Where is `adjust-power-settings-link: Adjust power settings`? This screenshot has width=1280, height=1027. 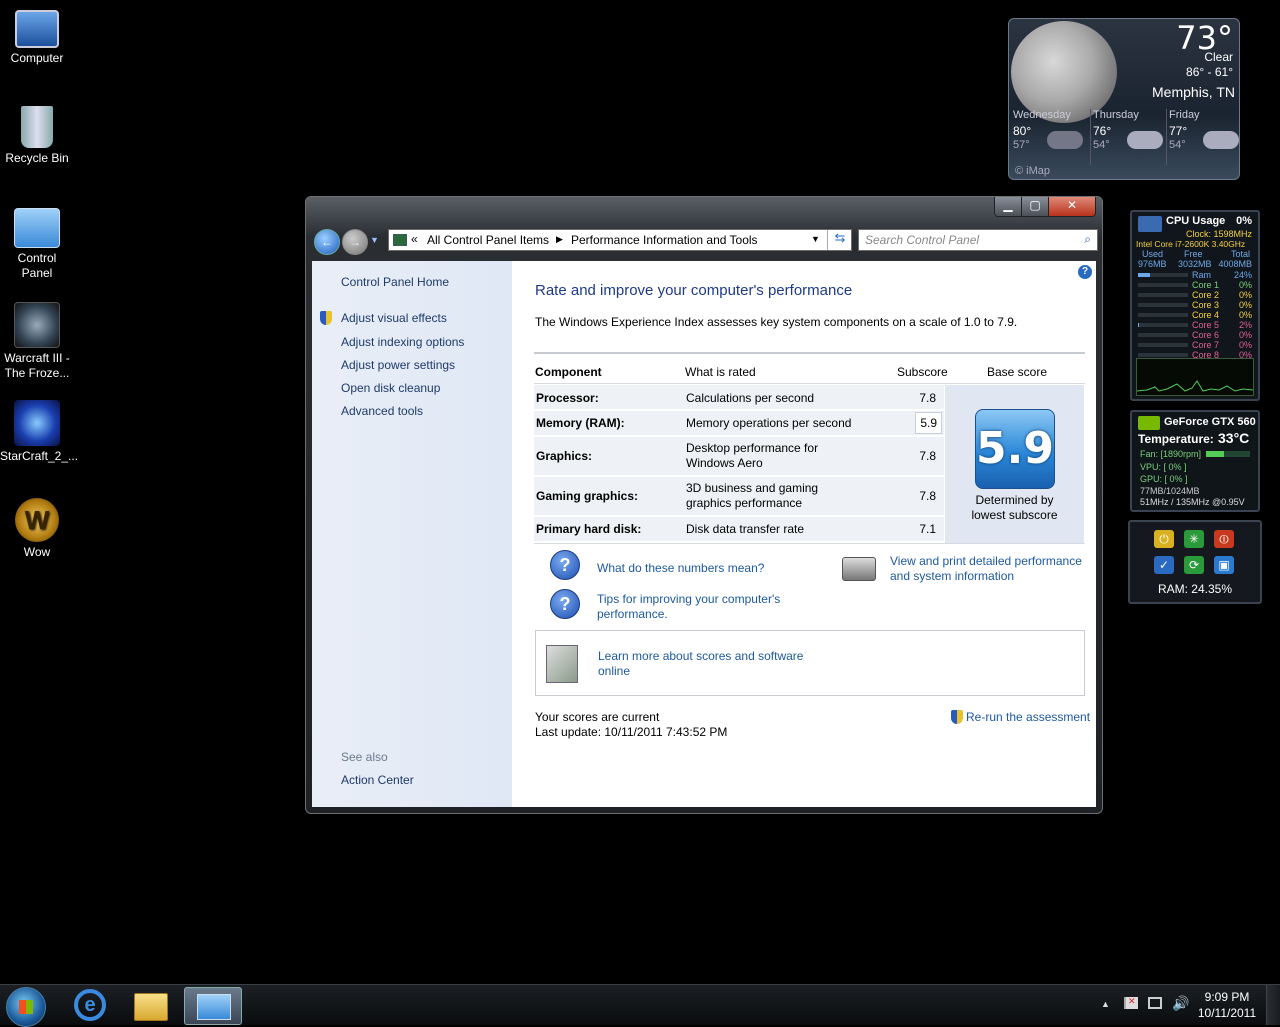 adjust-power-settings-link: Adjust power settings is located at coordinates (398, 365).